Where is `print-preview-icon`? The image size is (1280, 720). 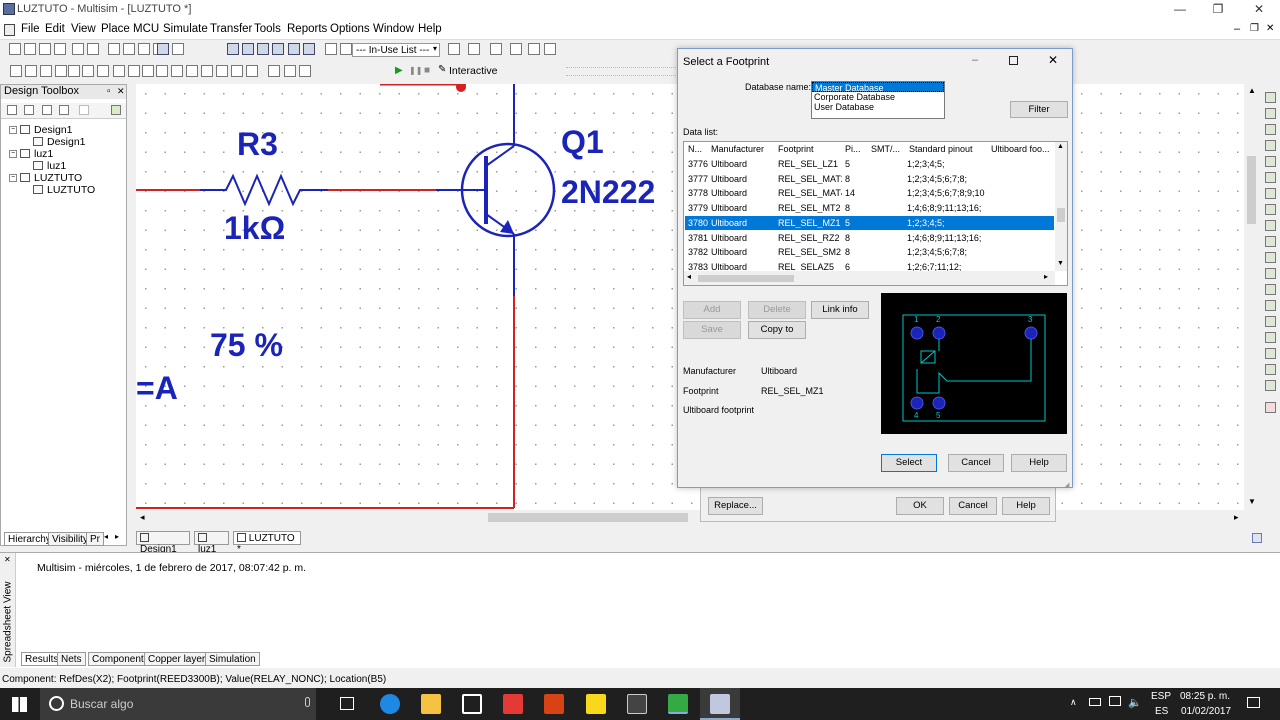 print-preview-icon is located at coordinates (93, 49).